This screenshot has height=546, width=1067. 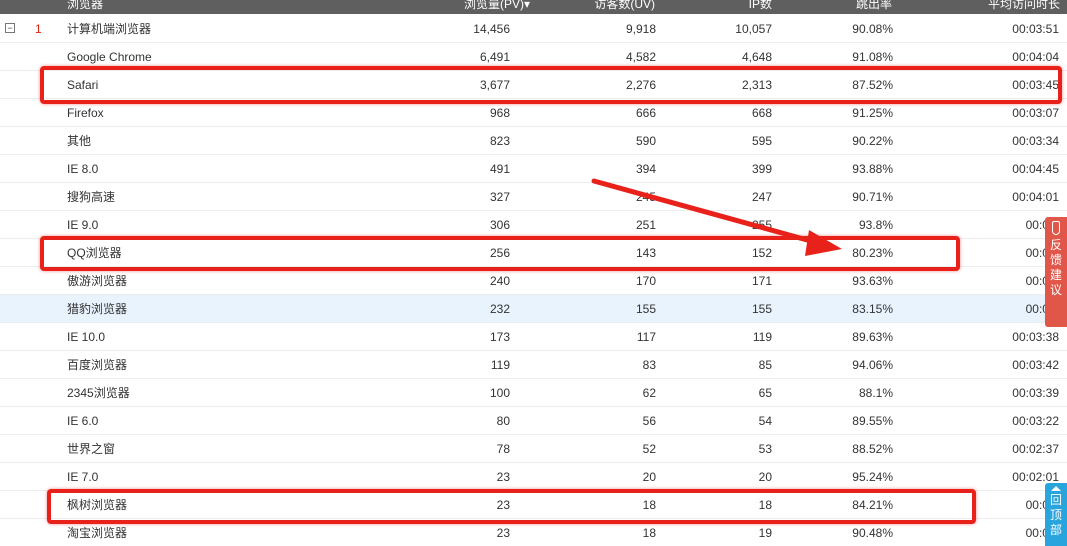 What do you see at coordinates (499, 393) in the screenshot?
I see `cell-pv: 100` at bounding box center [499, 393].